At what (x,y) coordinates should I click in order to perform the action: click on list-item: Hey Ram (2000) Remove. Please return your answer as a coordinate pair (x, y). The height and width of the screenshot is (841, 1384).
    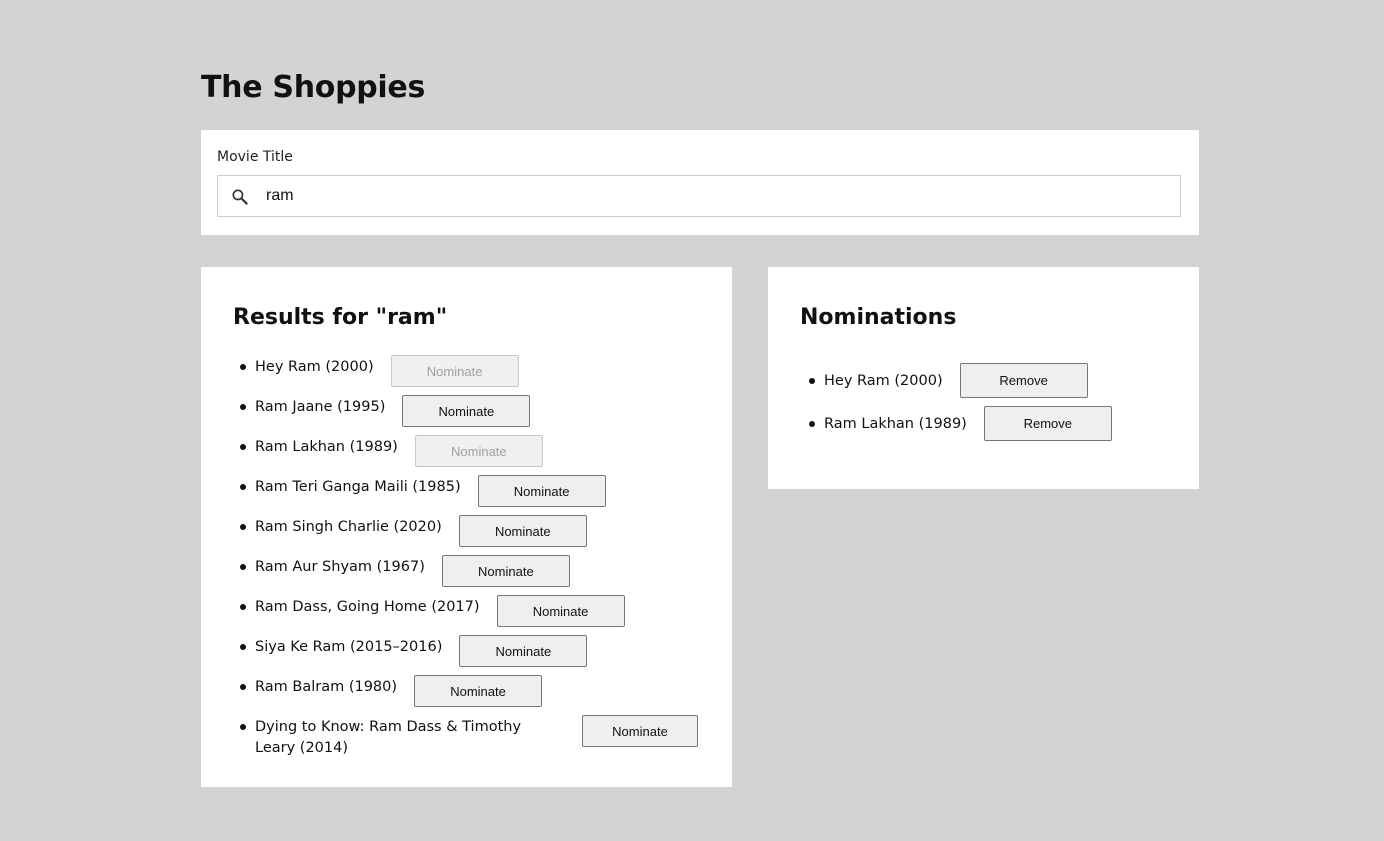
    Looking at the image, I should click on (960, 384).